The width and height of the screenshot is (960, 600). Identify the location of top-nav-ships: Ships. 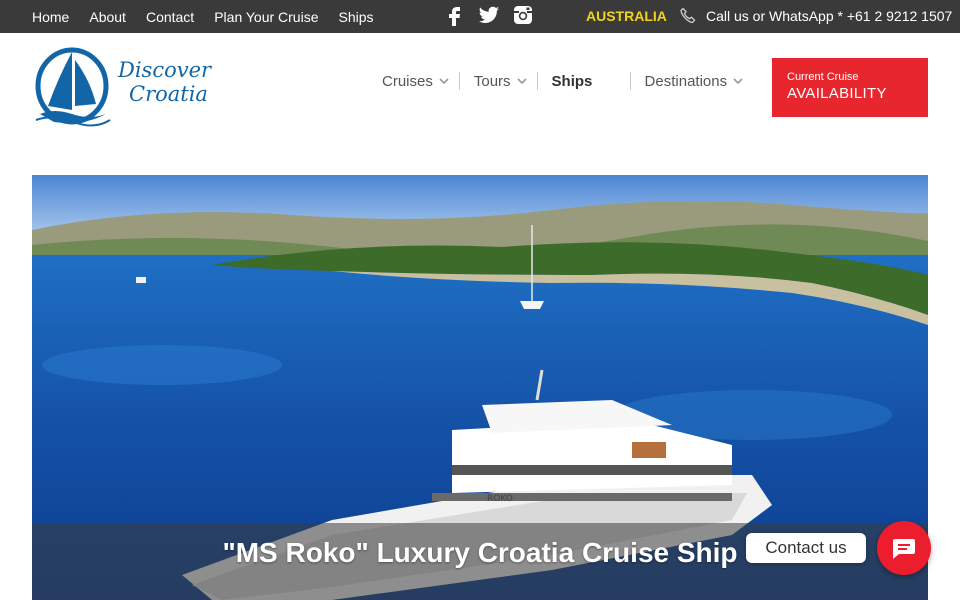
(356, 17).